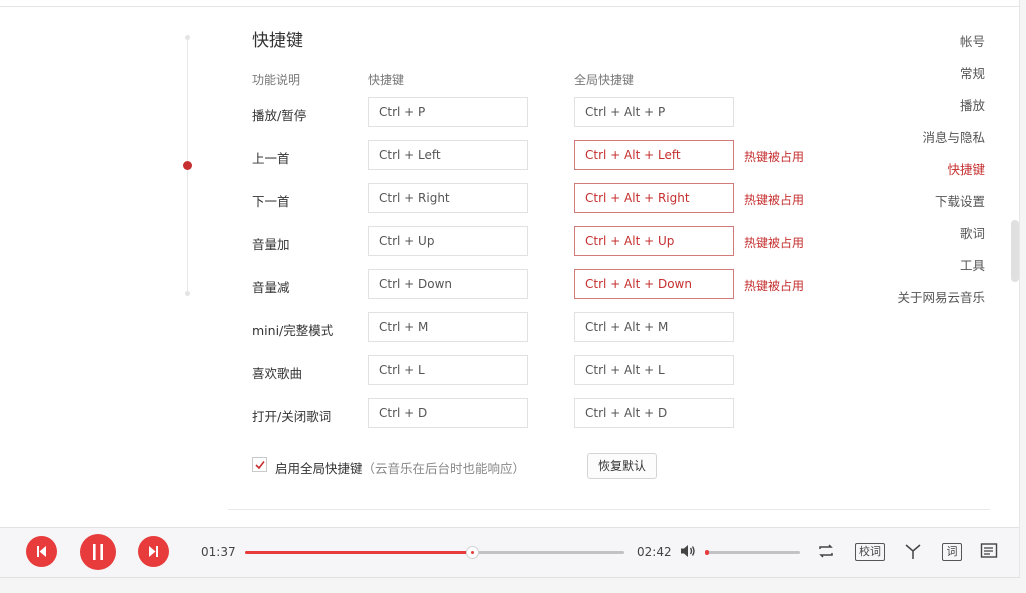 This screenshot has width=1026, height=593. Describe the element at coordinates (654, 370) in the screenshot. I see `global-shortcut-input: Ctrl + Alt + L` at that location.